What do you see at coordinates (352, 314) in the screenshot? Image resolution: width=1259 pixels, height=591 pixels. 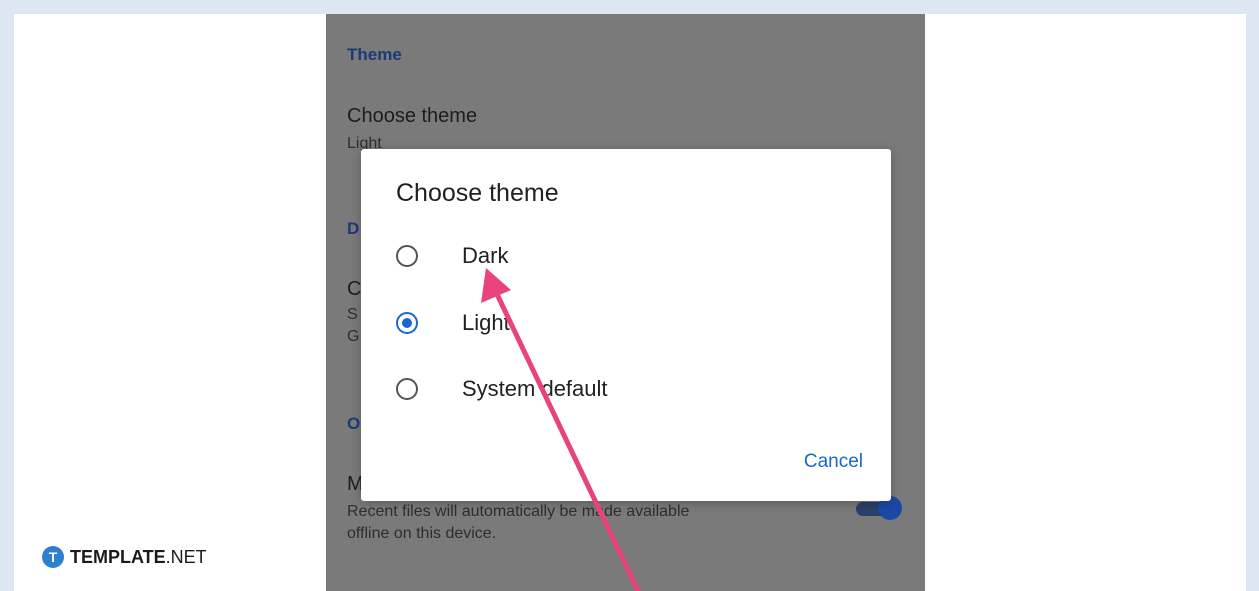 I see `setting-sub-partial-1: S` at bounding box center [352, 314].